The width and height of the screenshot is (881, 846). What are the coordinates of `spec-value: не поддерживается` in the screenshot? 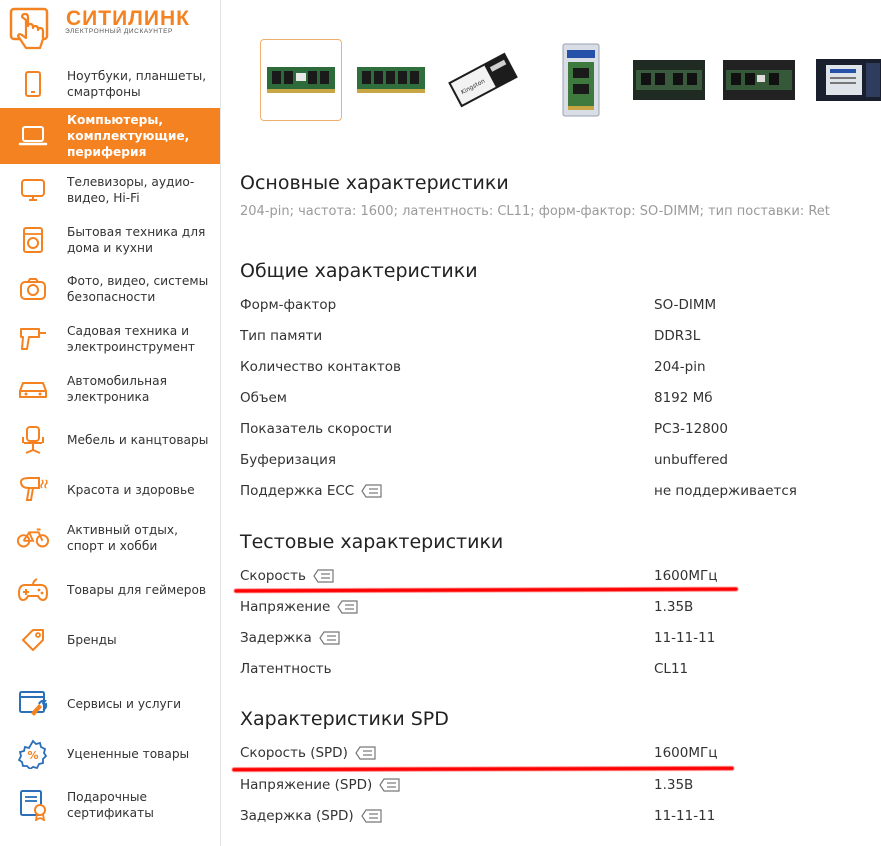 It's located at (725, 491).